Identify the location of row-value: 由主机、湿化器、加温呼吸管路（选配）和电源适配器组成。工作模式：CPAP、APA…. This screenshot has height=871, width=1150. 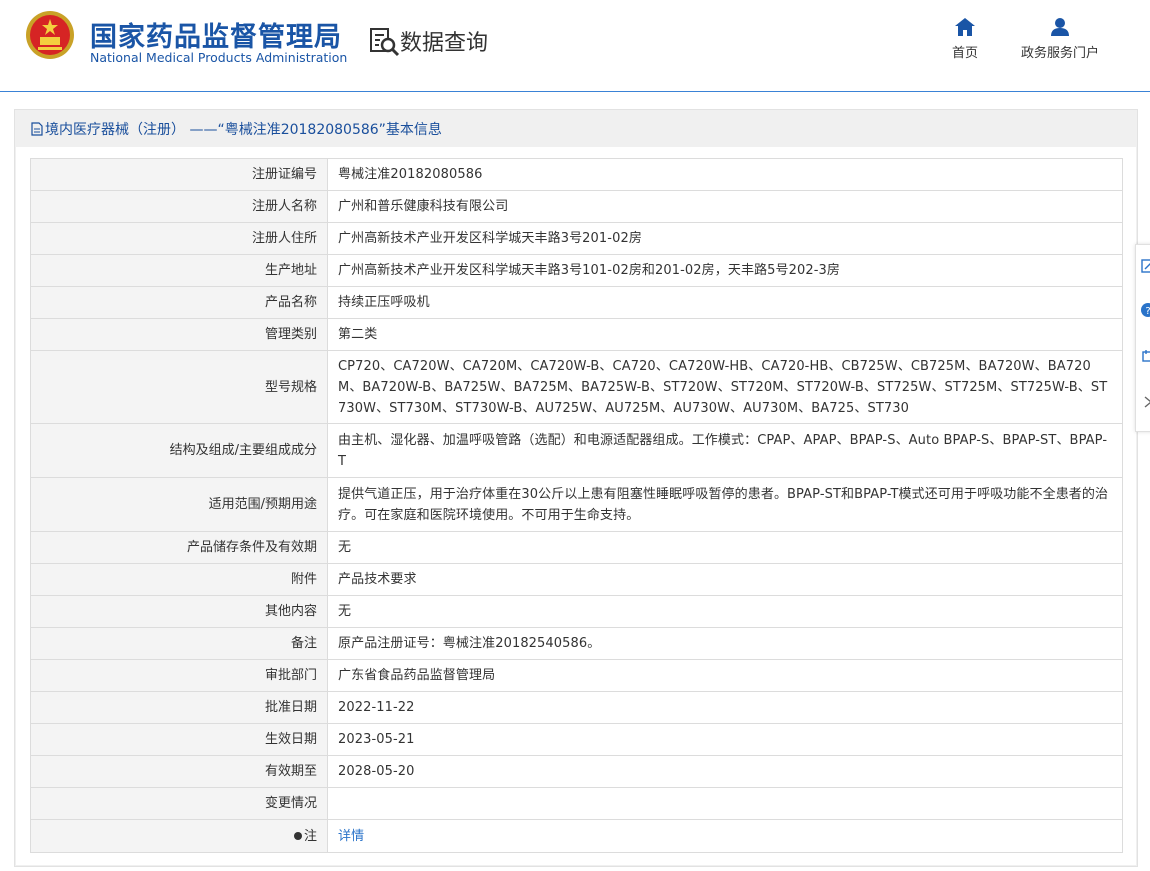
(725, 450).